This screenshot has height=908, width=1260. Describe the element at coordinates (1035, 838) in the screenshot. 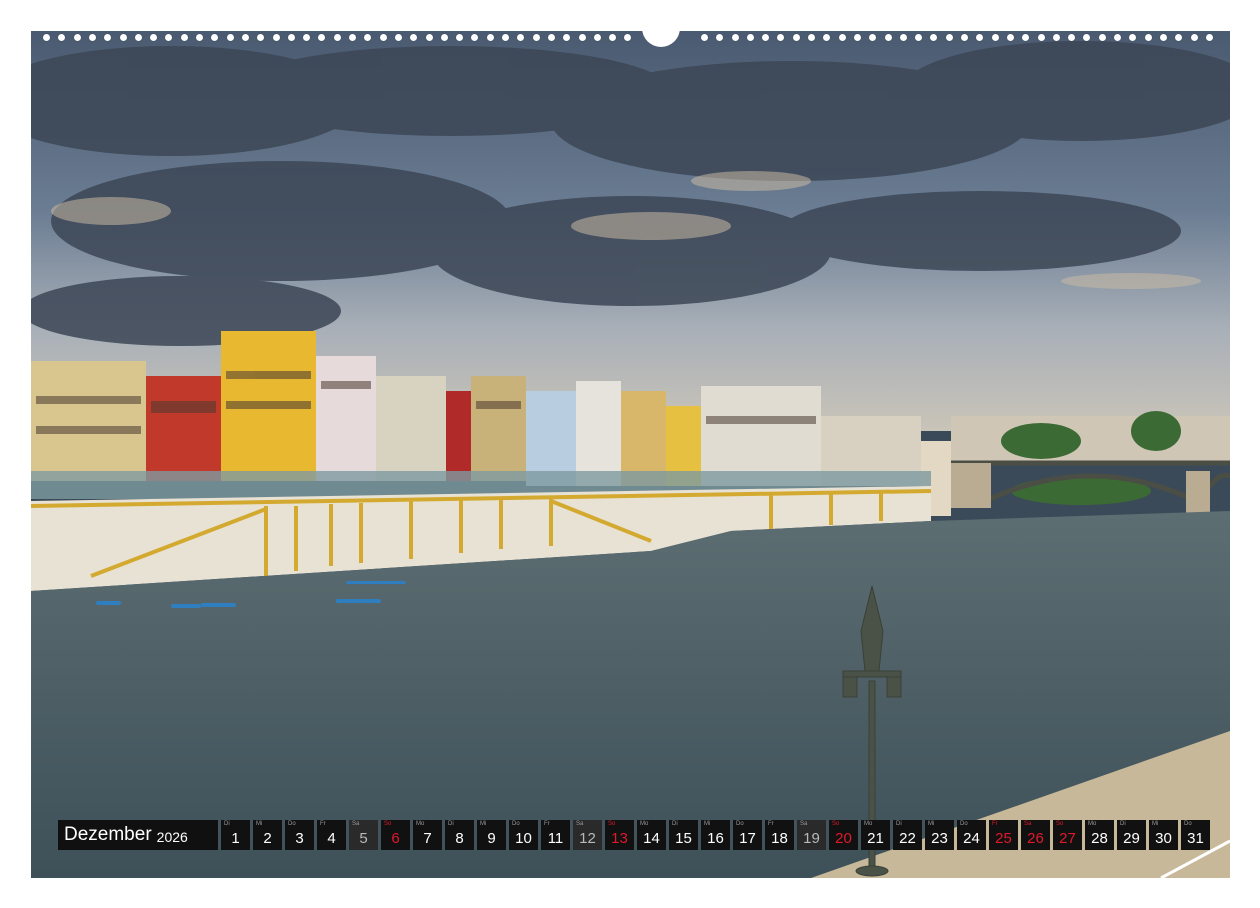

I see `day-number: 26` at that location.